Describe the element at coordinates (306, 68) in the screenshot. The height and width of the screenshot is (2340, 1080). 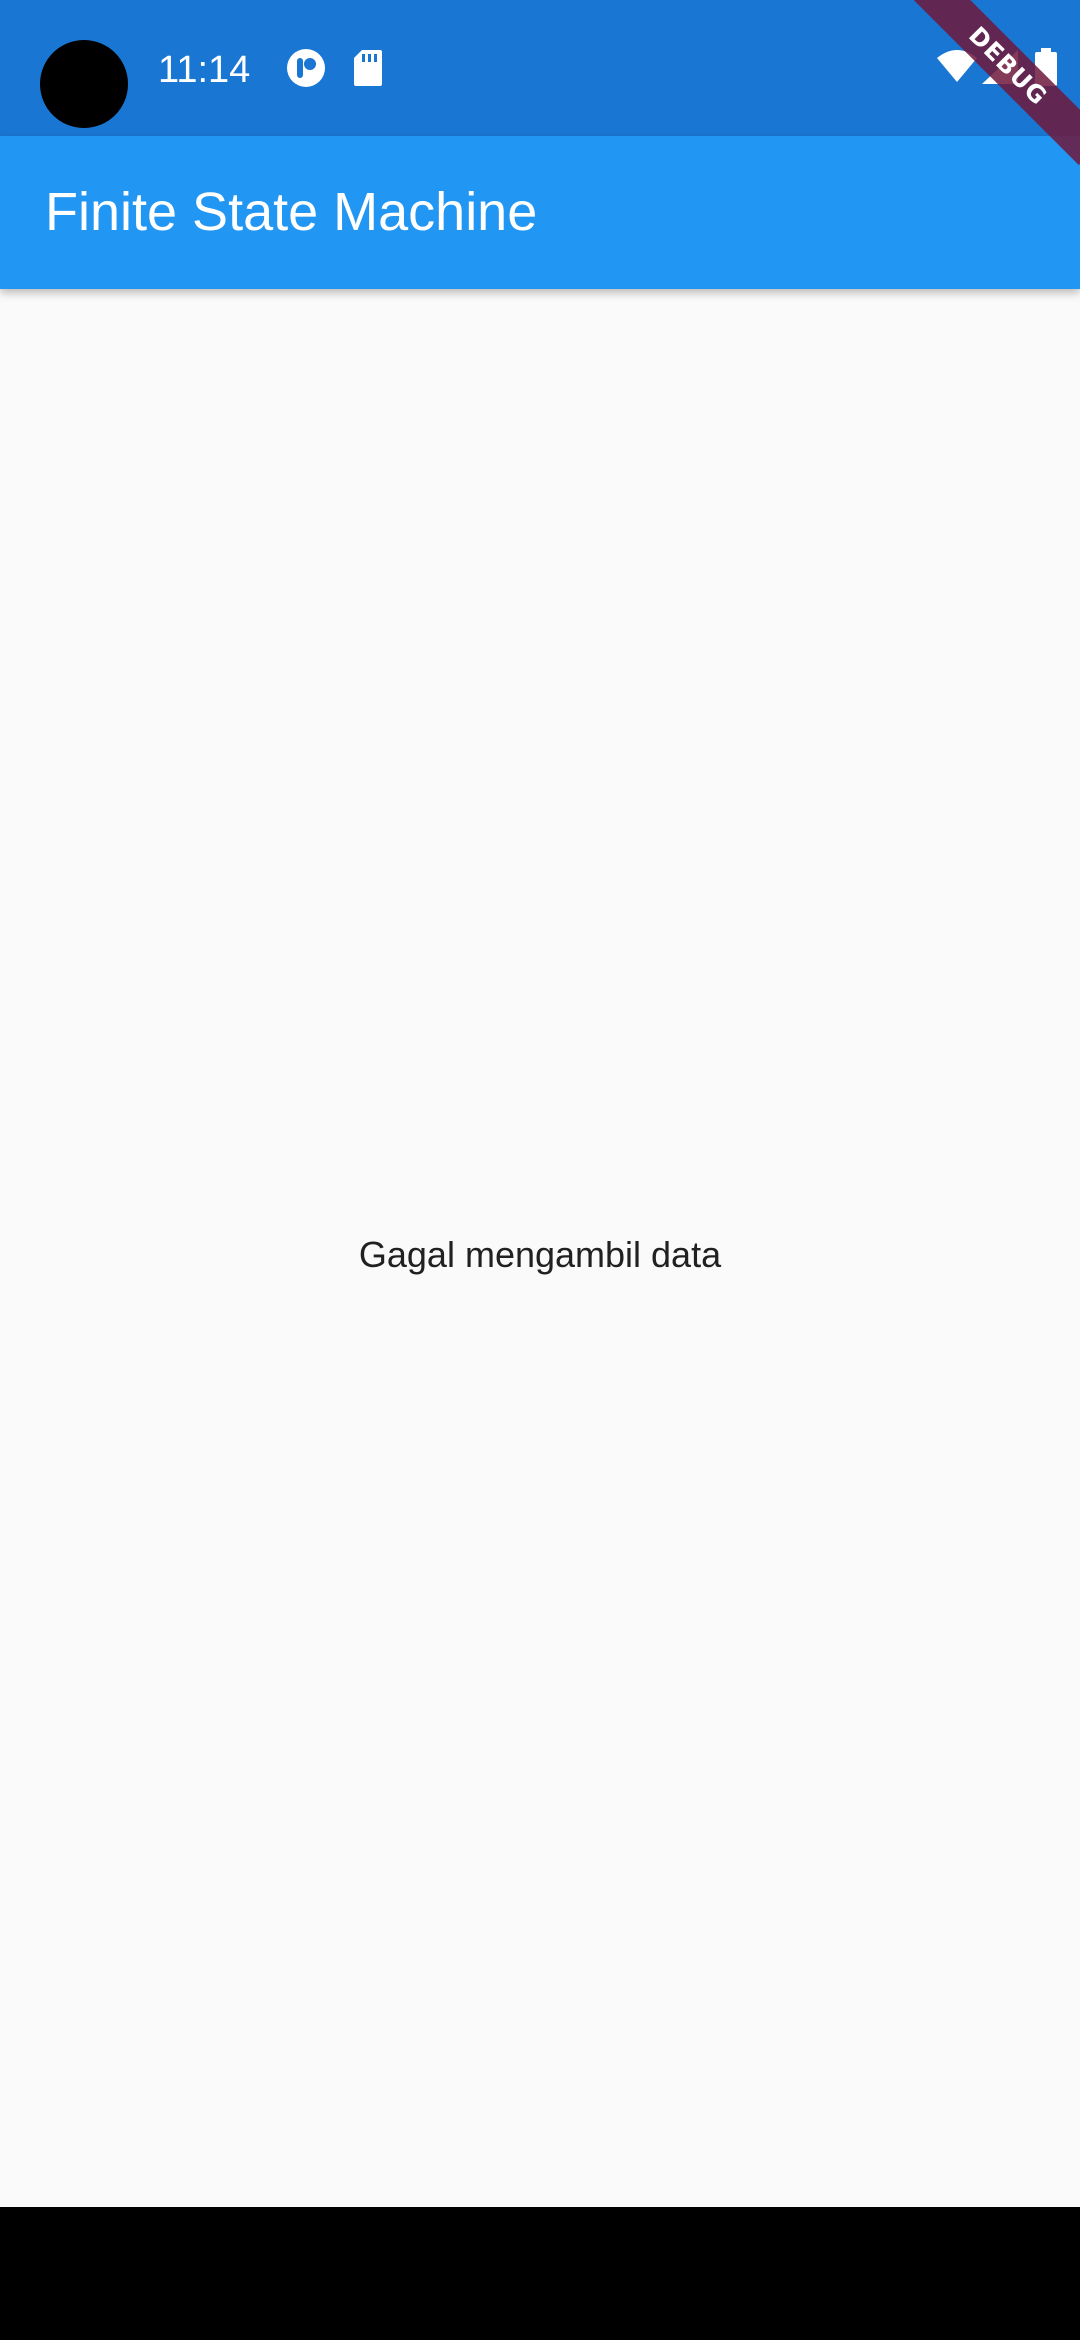
I see `app-notification-icon` at that location.